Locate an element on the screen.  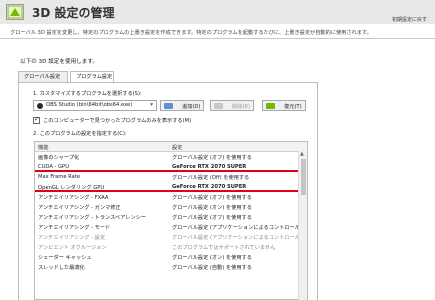
show-installed-checkbox: ✓ is located at coordinates (36, 119).